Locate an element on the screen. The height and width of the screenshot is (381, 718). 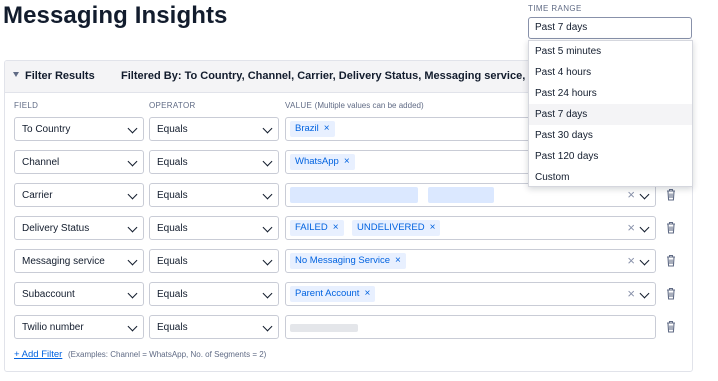
add-filter-link: + Add Filter is located at coordinates (38, 354).